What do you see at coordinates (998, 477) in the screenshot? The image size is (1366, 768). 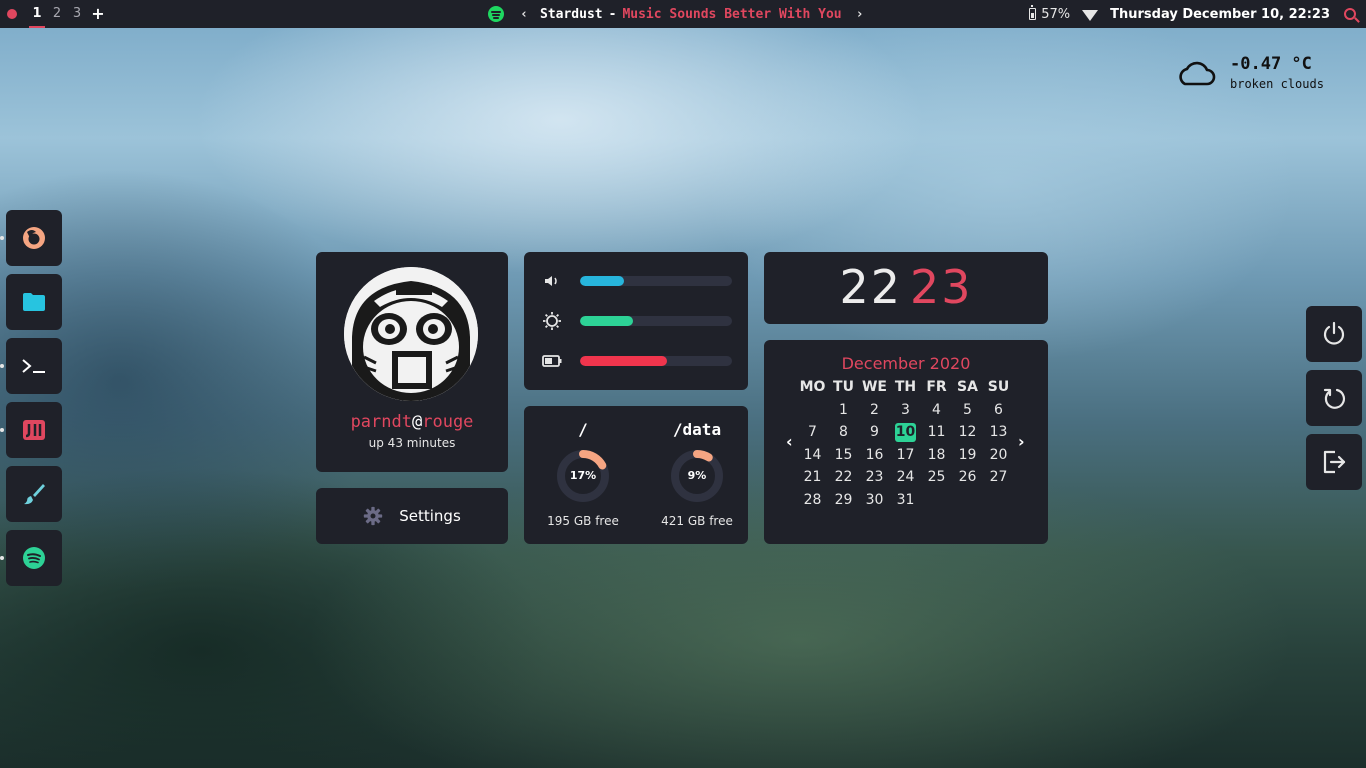 I see `calendar-day: 27` at bounding box center [998, 477].